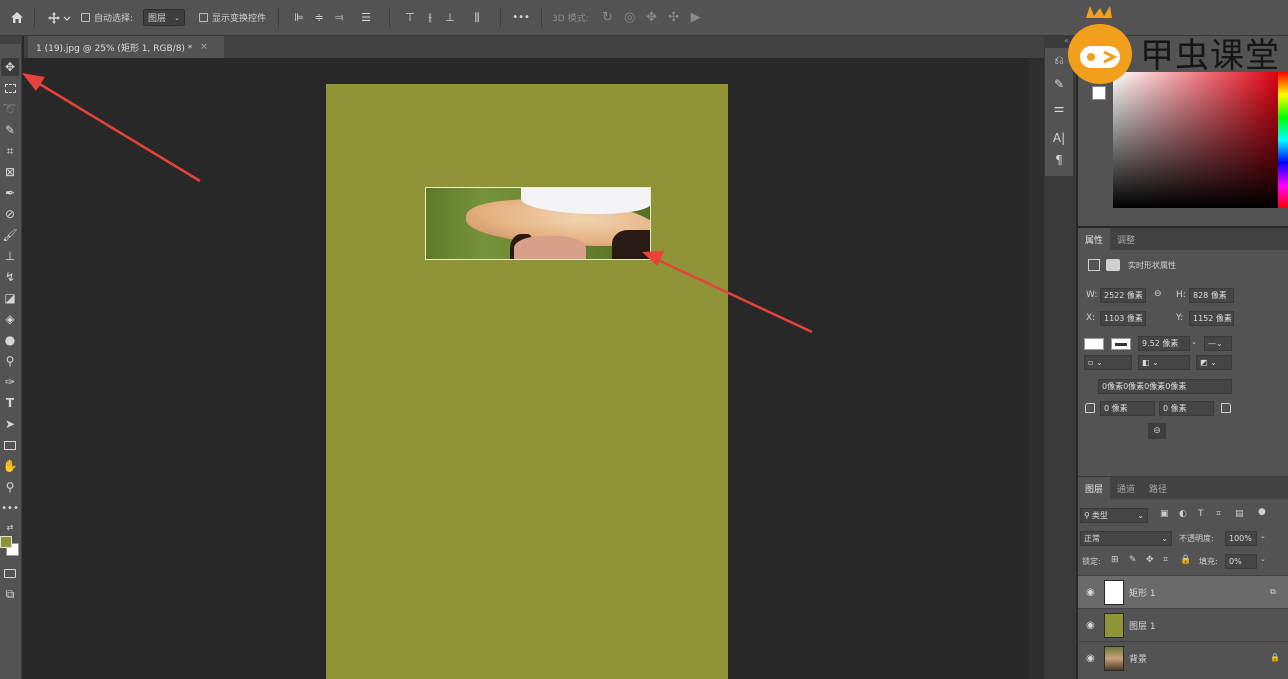 This screenshot has height=679, width=1288. What do you see at coordinates (1094, 239) in the screenshot?
I see `tab-properties: 属性` at bounding box center [1094, 239].